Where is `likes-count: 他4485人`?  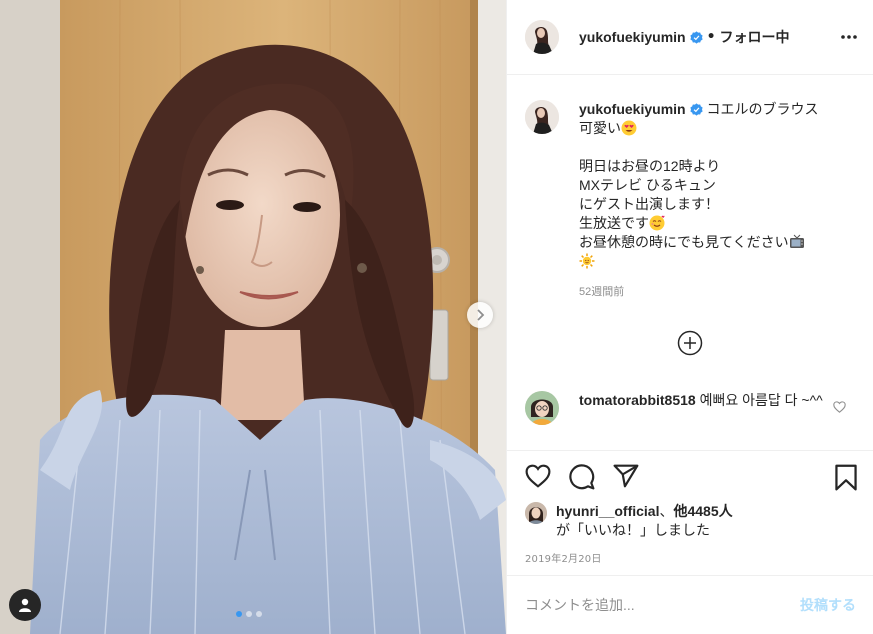 likes-count: 他4485人 is located at coordinates (702, 511).